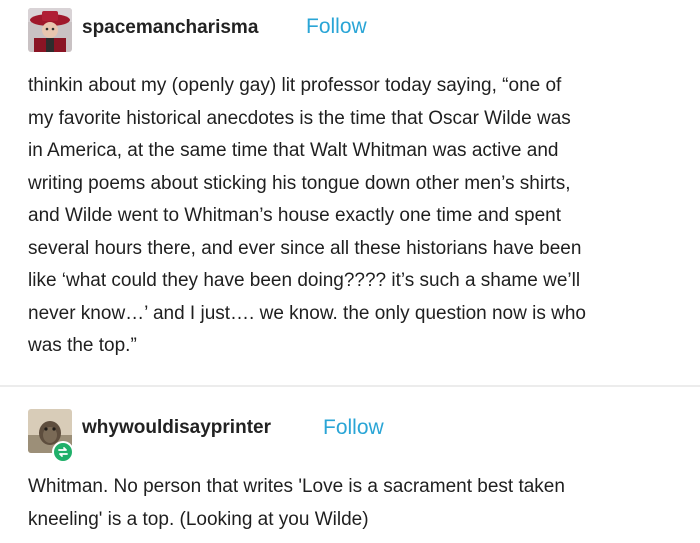 The width and height of the screenshot is (700, 543). I want to click on username: spacemancharisma, so click(170, 28).